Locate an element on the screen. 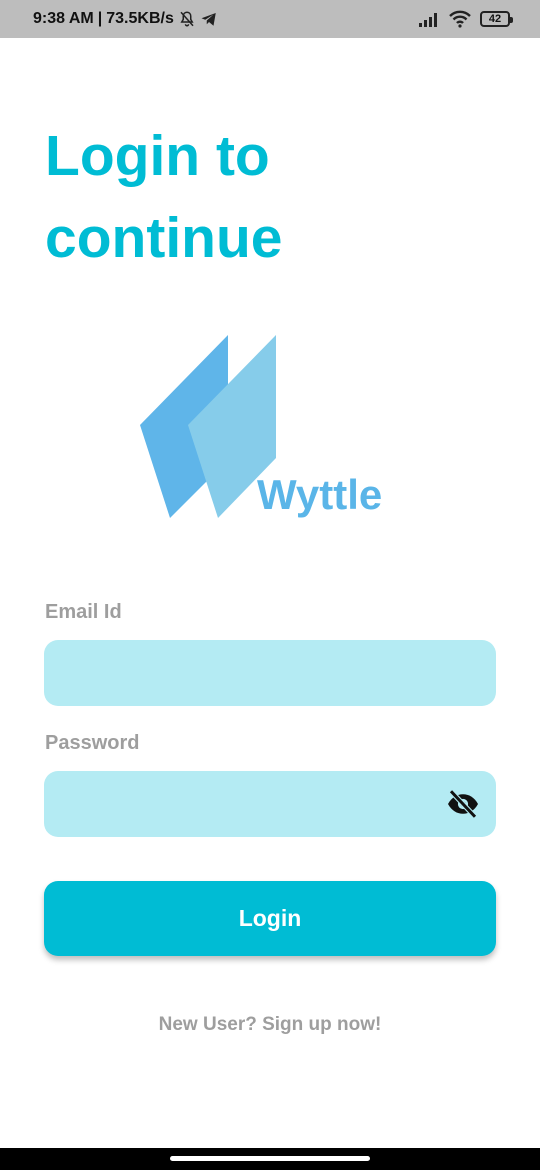  battery-icon: 42 is located at coordinates (496, 19).